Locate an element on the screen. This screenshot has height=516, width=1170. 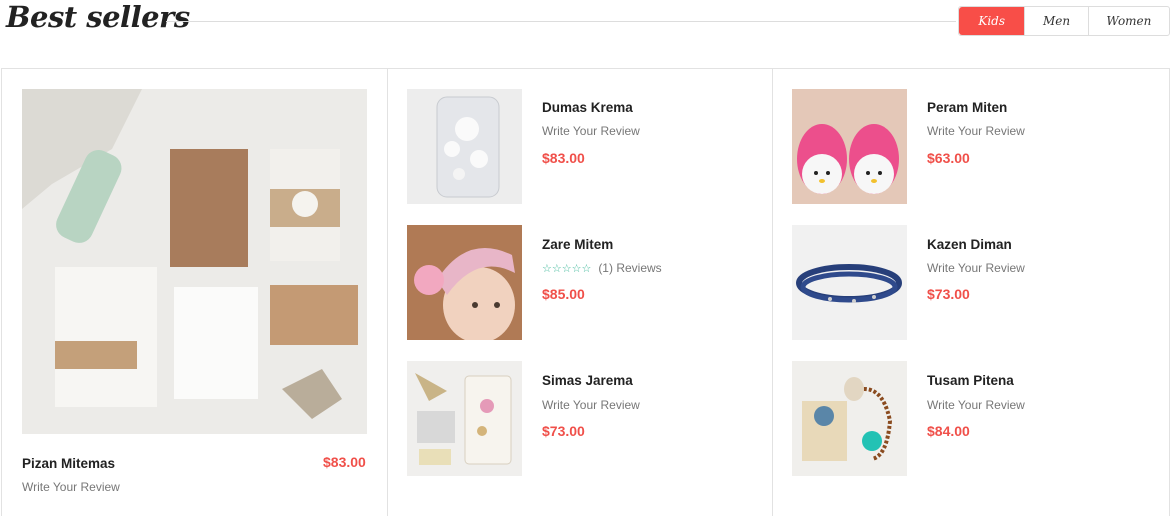
jeweled-phone-case-image is located at coordinates (464, 146).